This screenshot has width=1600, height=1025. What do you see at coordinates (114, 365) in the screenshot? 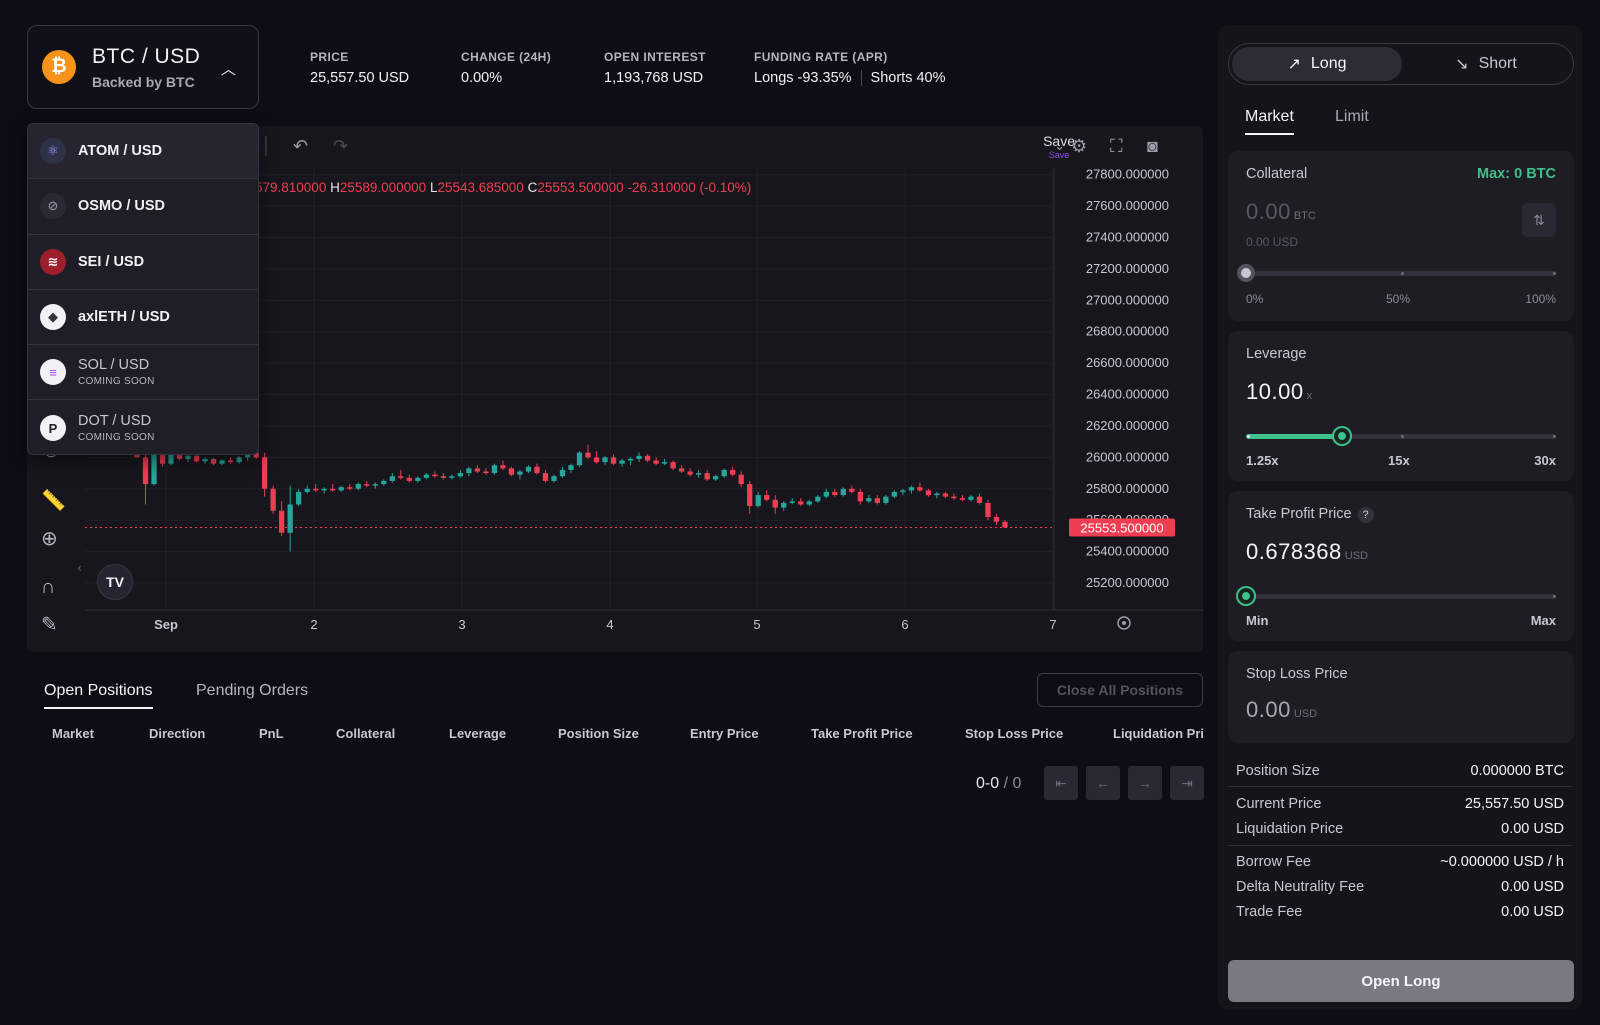
I see `dropdown-item-label: SOL / USD` at bounding box center [114, 365].